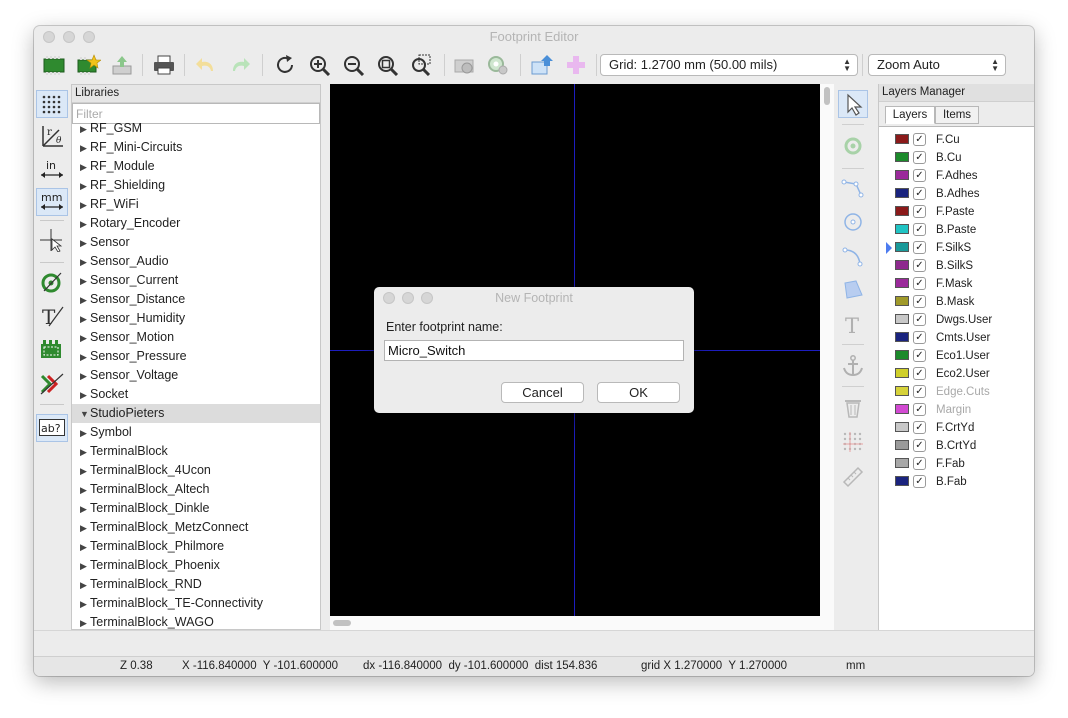  I want to click on layer-row: ✓ F.Cu, so click(956, 140).